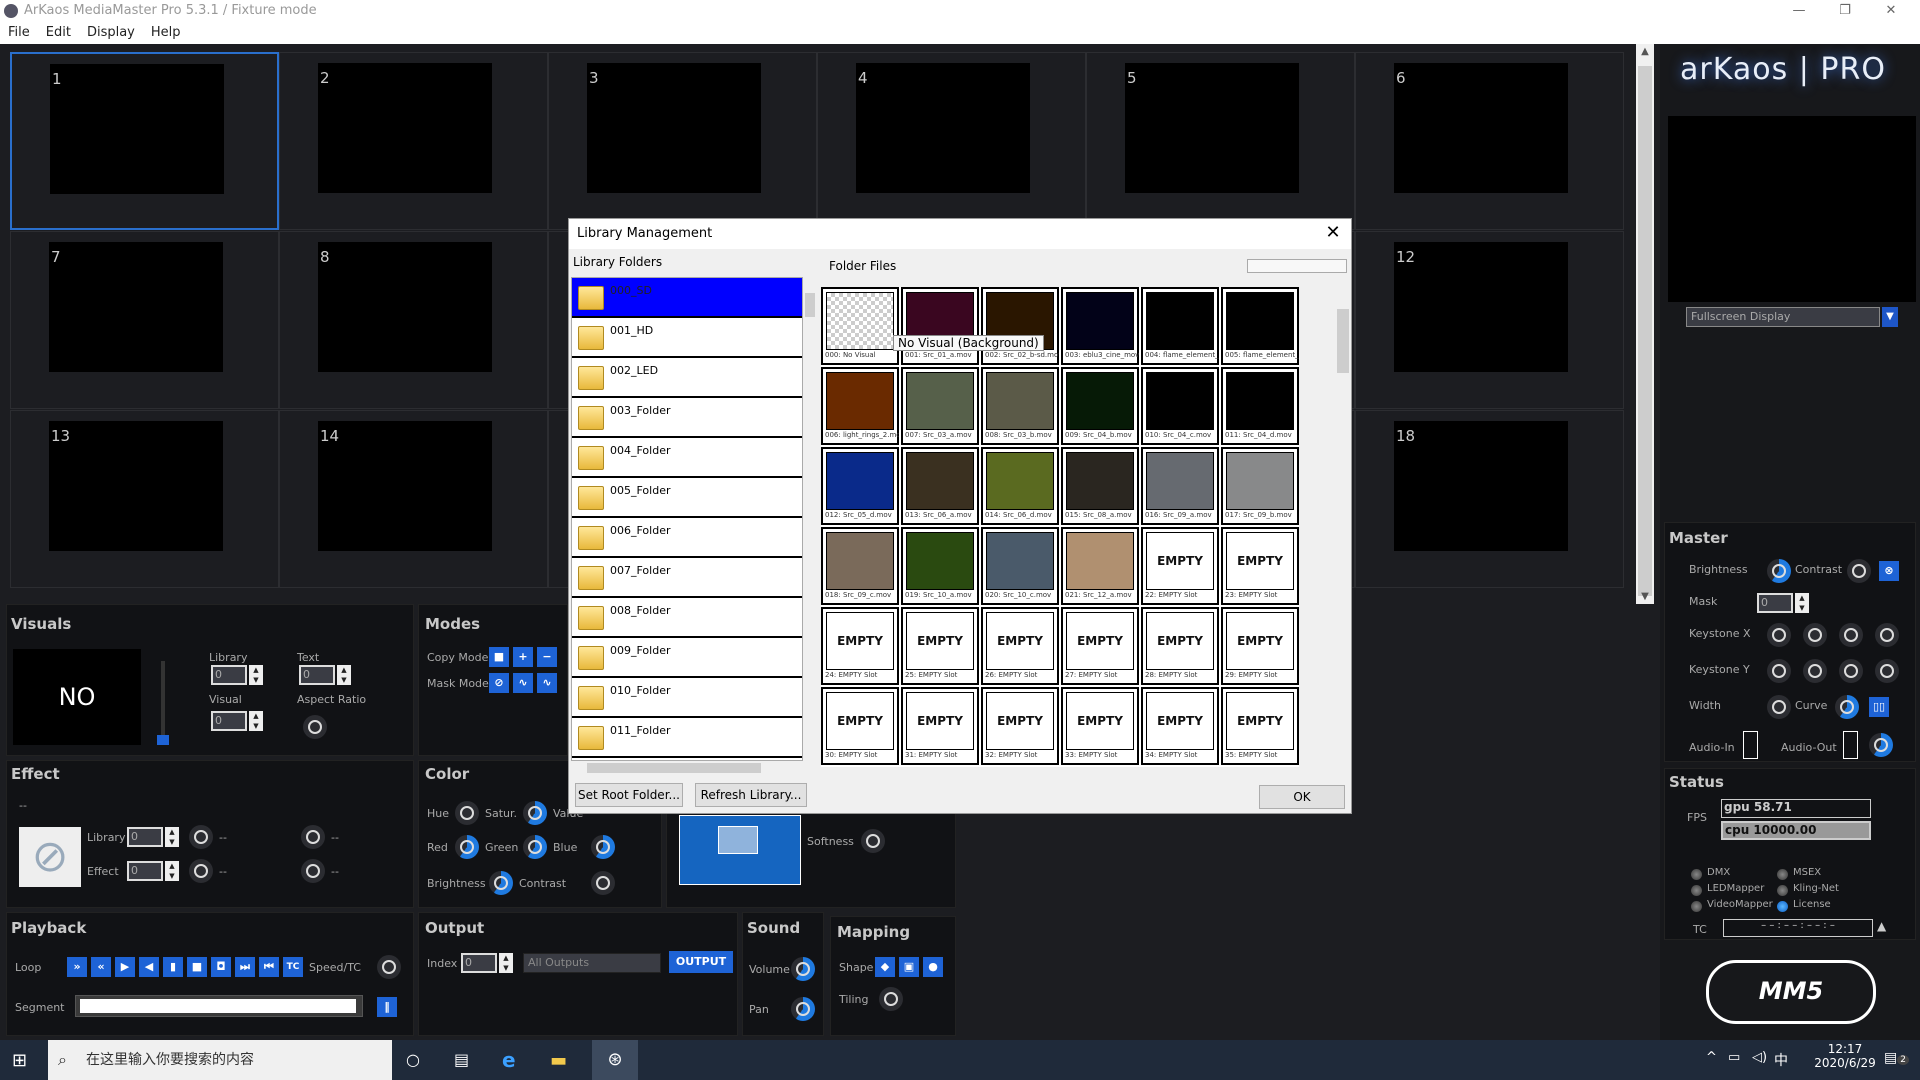  What do you see at coordinates (1845, 11) in the screenshot?
I see `maximize-button: ❐` at bounding box center [1845, 11].